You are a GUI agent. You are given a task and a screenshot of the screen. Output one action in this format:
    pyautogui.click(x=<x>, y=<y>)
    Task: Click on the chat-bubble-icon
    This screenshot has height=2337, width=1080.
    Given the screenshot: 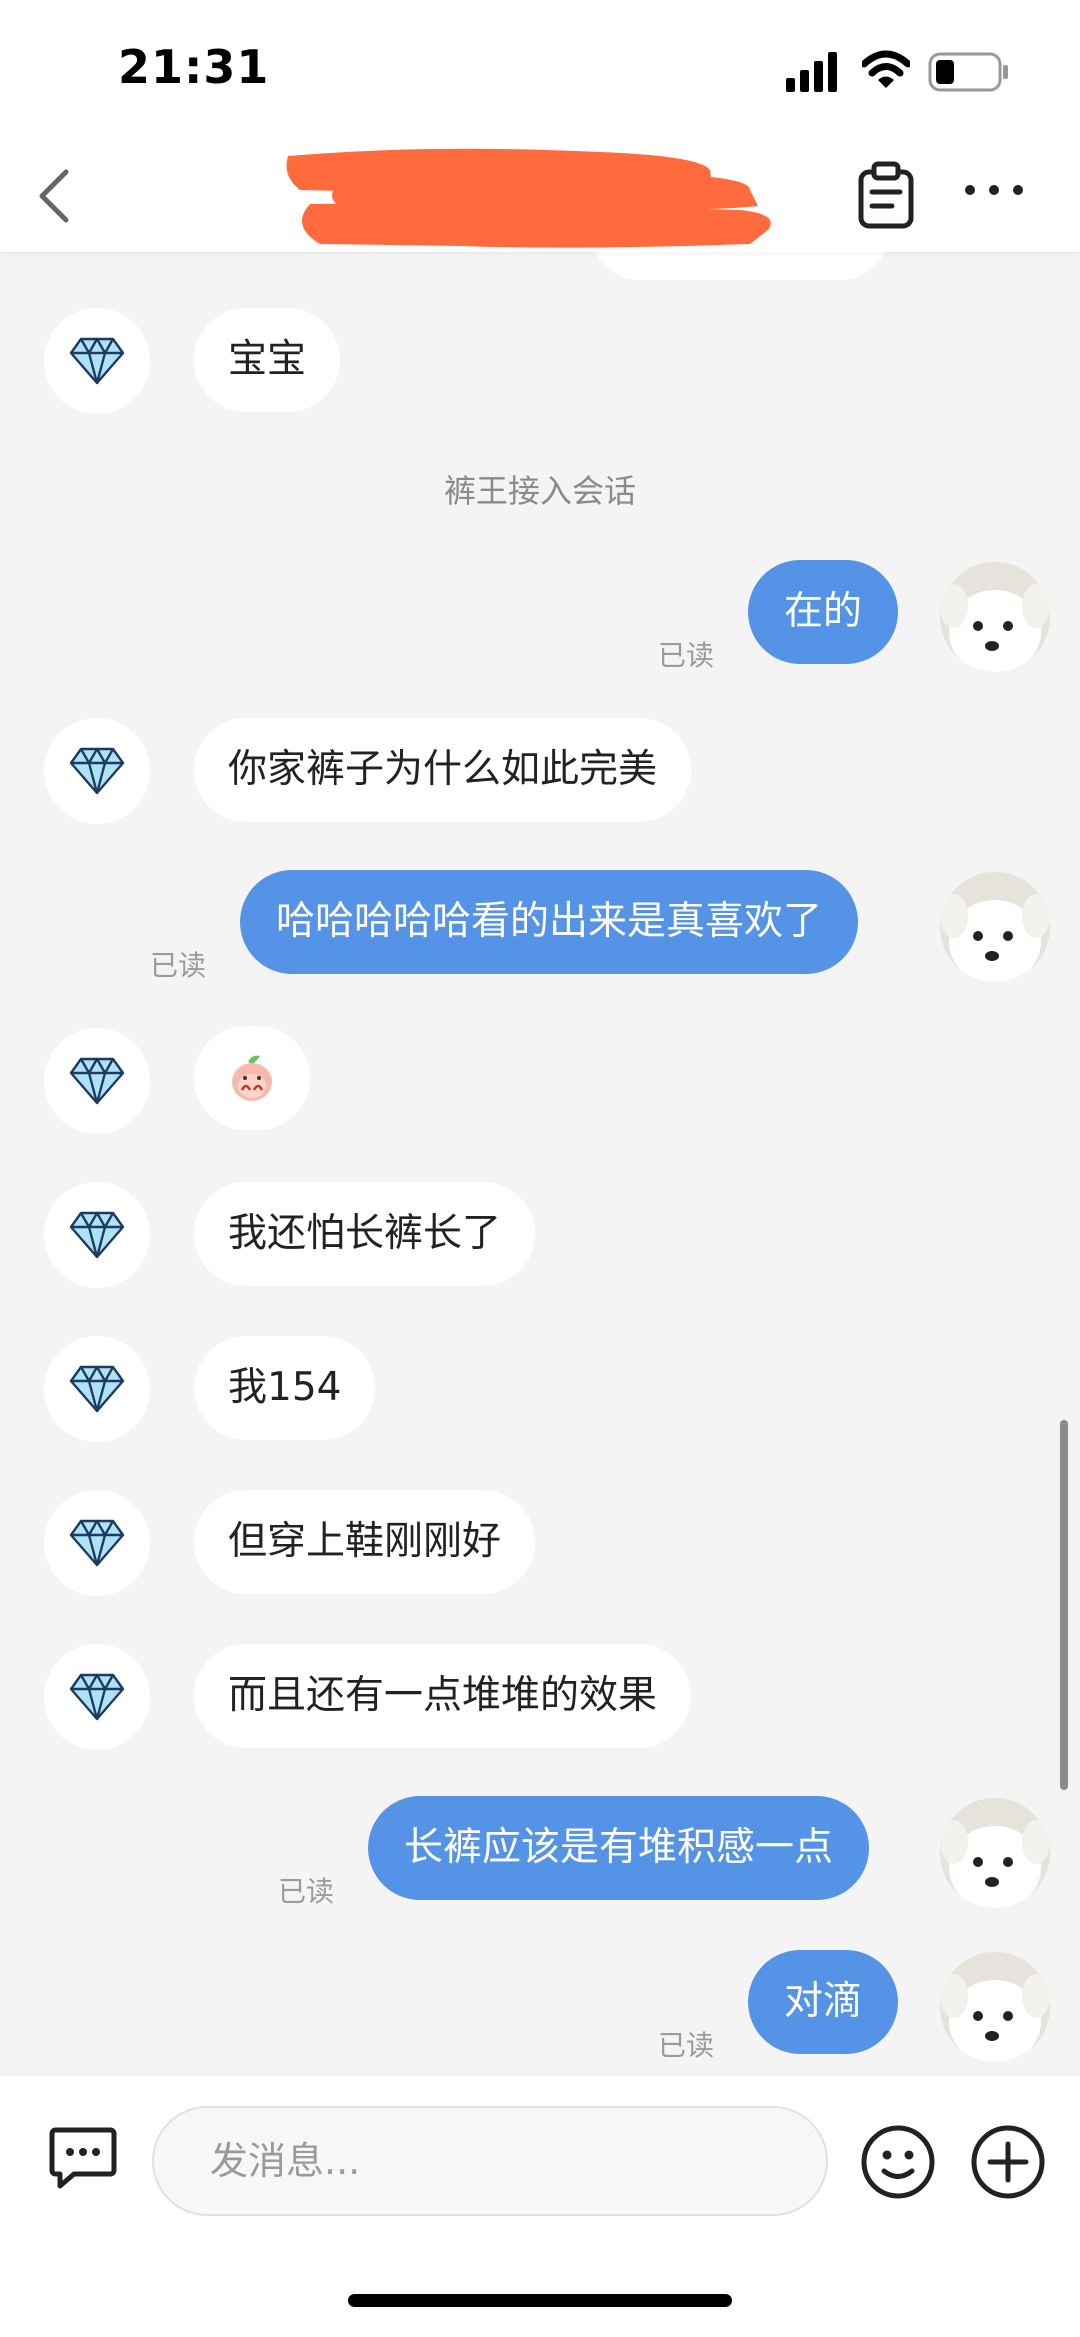 What is the action you would take?
    pyautogui.click(x=83, y=2158)
    